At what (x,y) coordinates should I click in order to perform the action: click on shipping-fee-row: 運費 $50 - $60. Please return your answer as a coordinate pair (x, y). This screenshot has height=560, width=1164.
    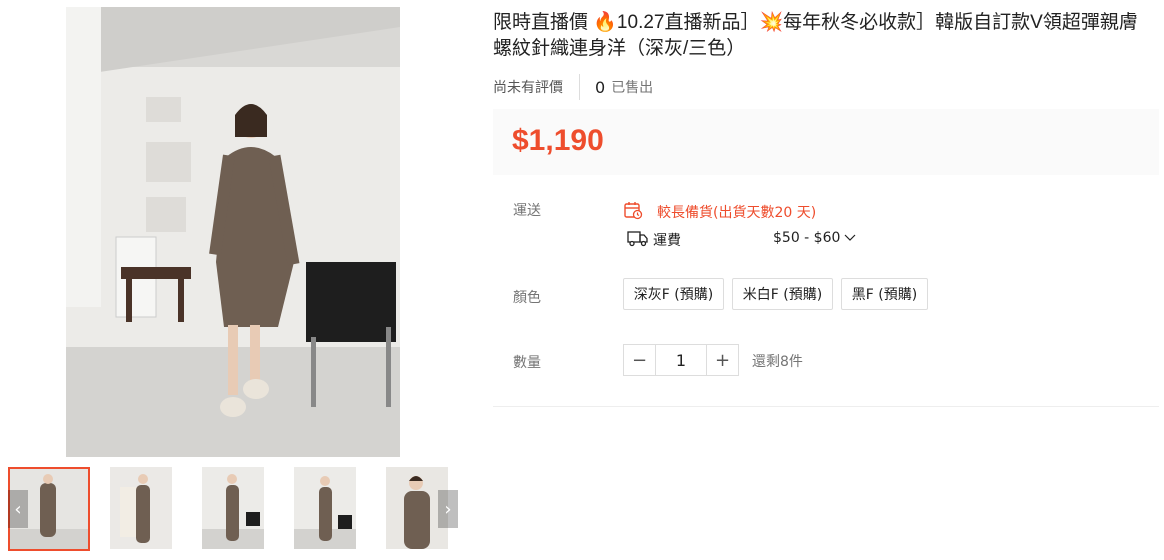
    Looking at the image, I should click on (741, 240).